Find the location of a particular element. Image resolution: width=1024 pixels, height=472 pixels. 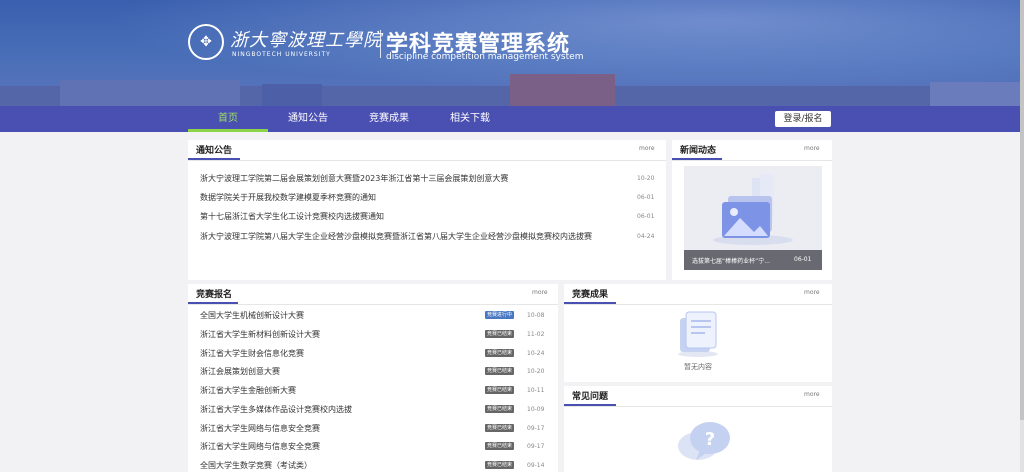

main-nav: 首页 通知公告 竞赛成果 相关下载 is located at coordinates (510, 119).